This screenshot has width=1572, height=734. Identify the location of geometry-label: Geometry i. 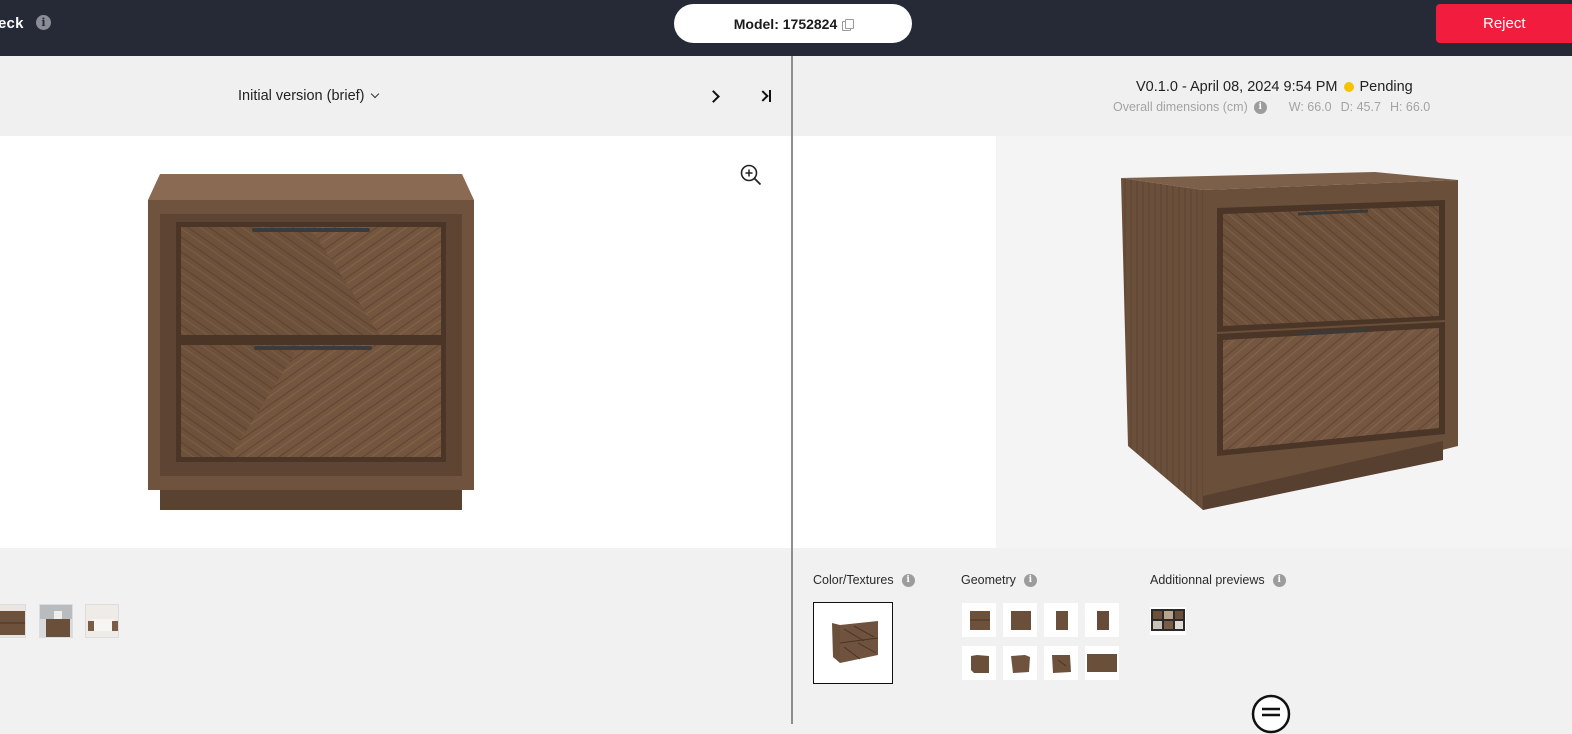
(999, 580).